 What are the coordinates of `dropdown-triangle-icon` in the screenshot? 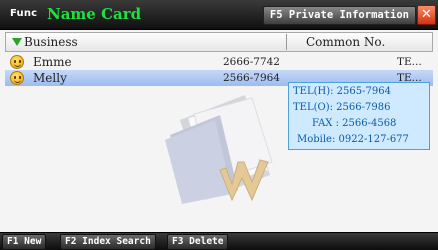 It's located at (17, 42).